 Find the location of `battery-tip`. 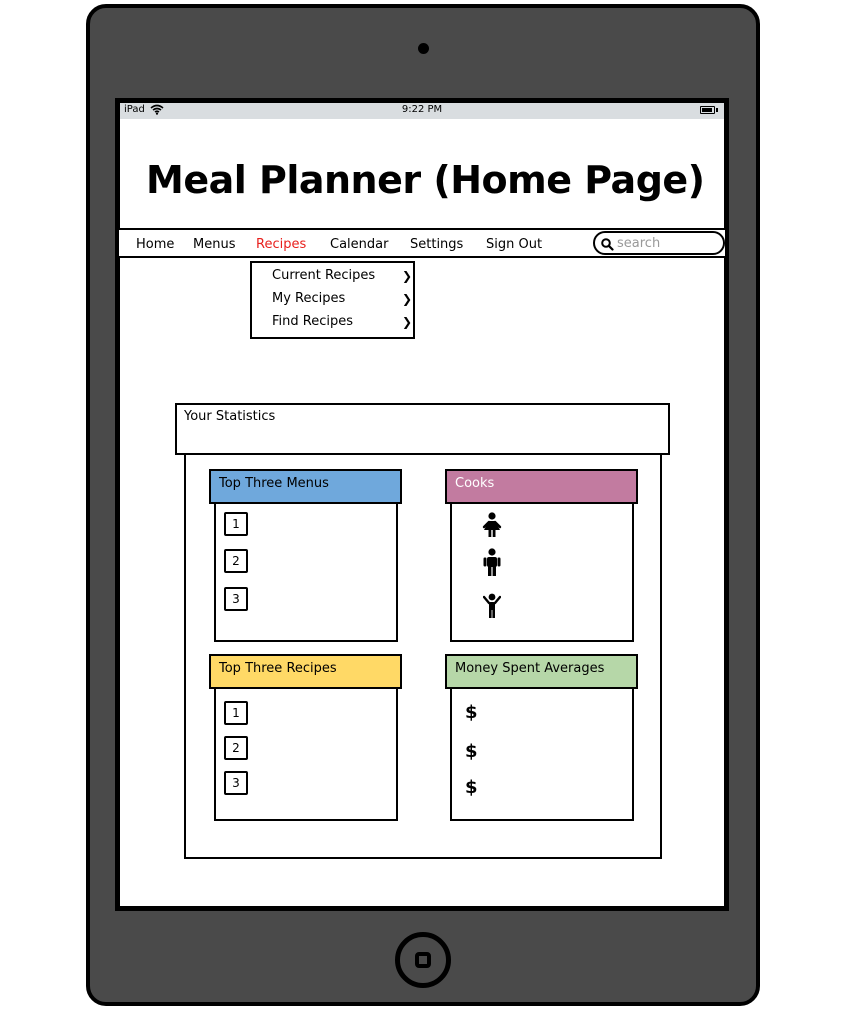

battery-tip is located at coordinates (717, 110).